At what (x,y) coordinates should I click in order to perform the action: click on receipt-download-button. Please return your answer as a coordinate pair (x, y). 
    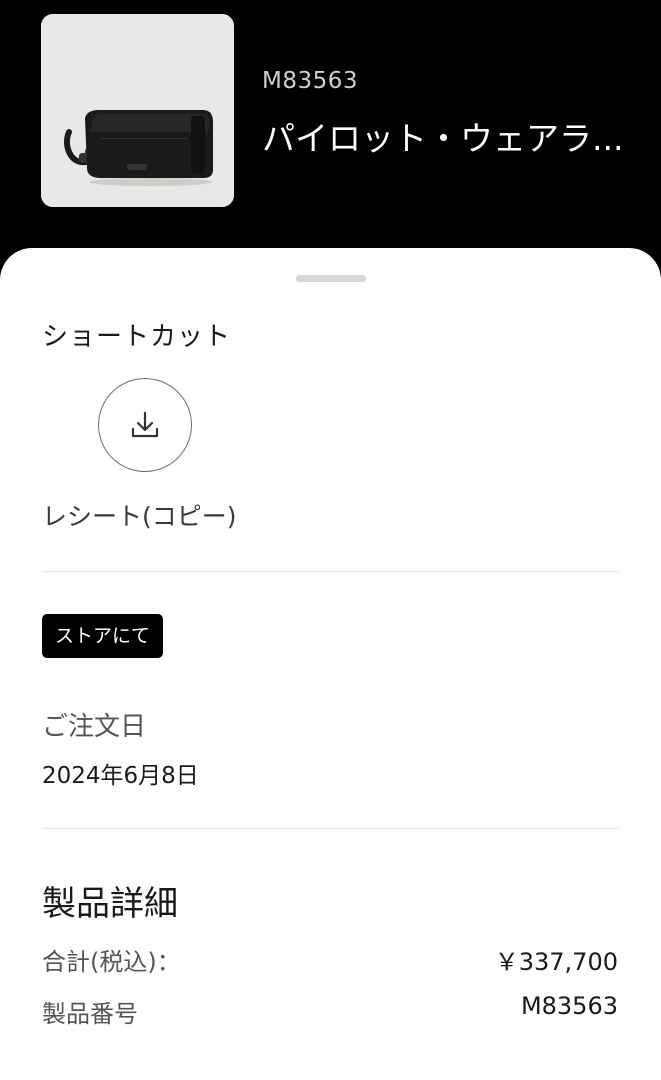
    Looking at the image, I should click on (145, 425).